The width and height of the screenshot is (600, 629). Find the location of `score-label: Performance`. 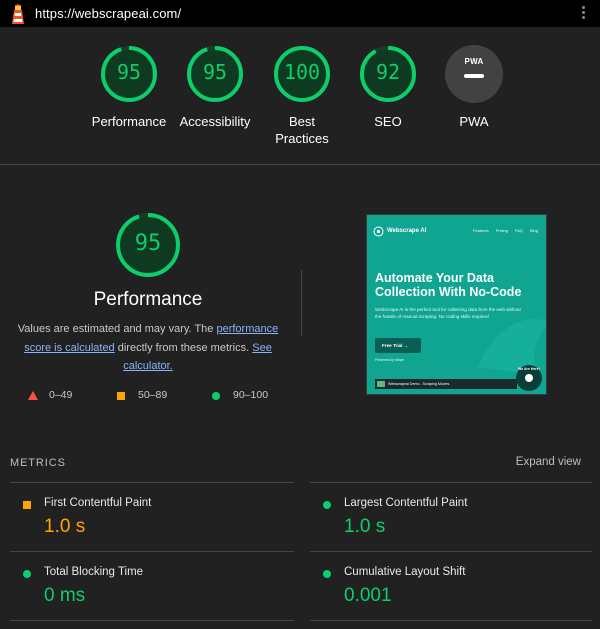

score-label: Performance is located at coordinates (129, 121).